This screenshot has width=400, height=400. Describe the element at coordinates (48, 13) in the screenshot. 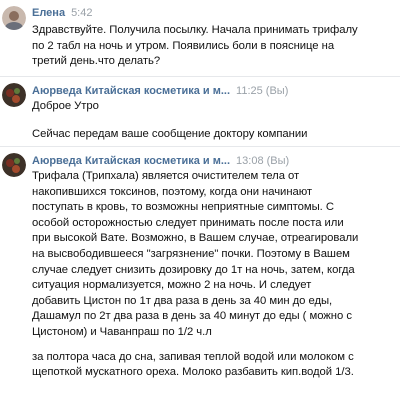

I see `author-name: Елена` at that location.